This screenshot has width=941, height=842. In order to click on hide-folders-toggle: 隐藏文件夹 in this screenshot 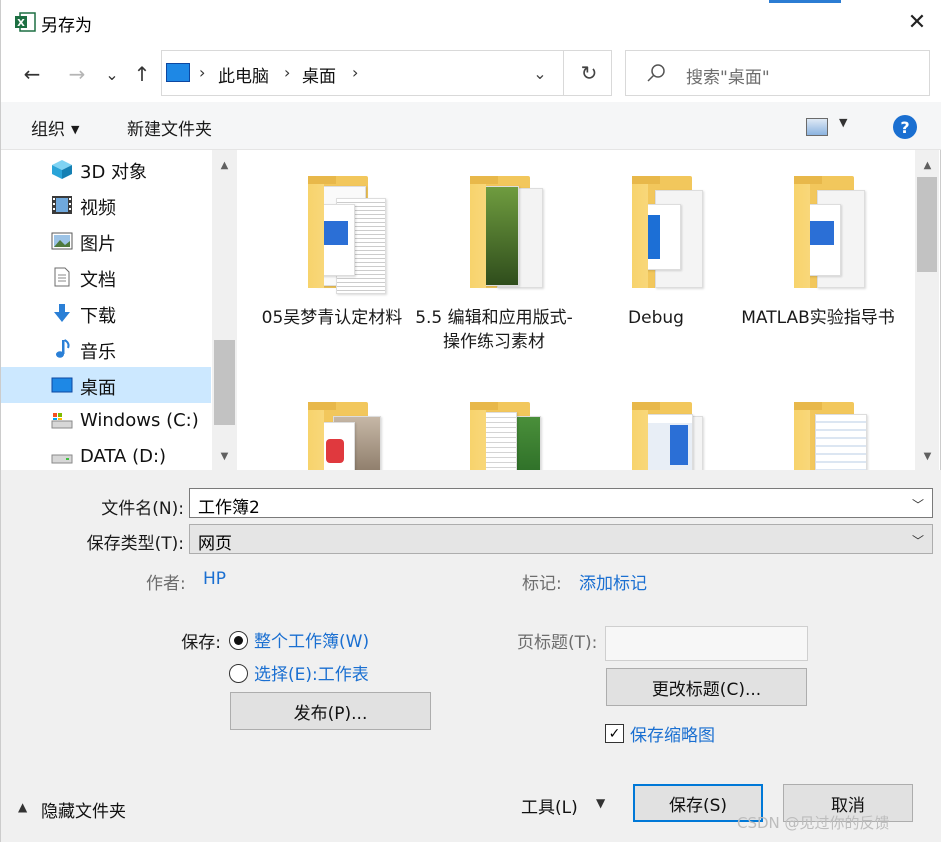, I will do `click(83, 809)`.